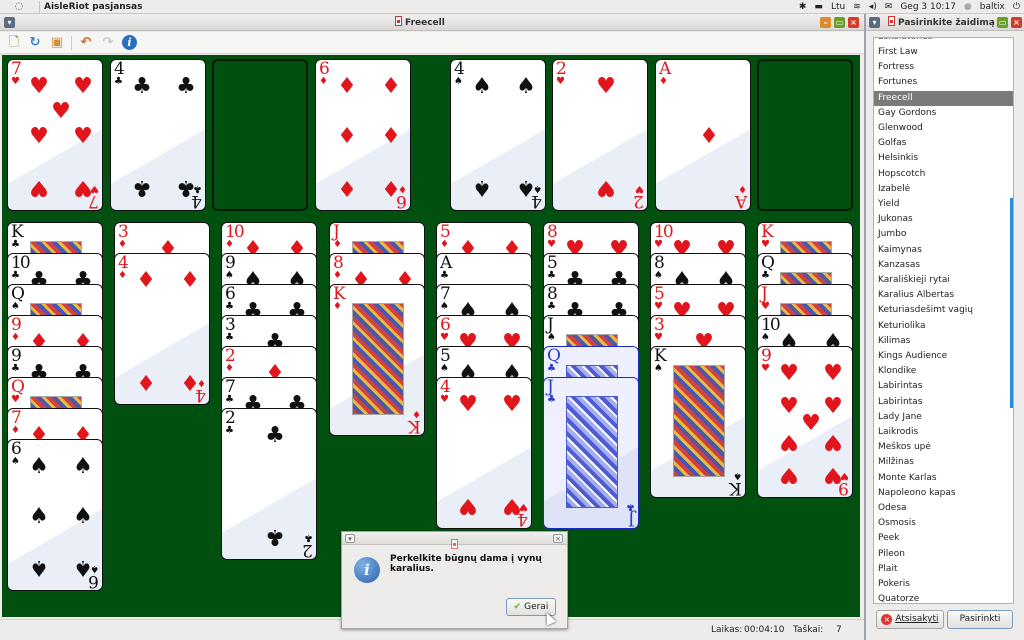 The height and width of the screenshot is (640, 1024). I want to click on tableau-card: 4 ♥ 4 ♥ ♥ ♥ ♥ ♥, so click(484, 453).